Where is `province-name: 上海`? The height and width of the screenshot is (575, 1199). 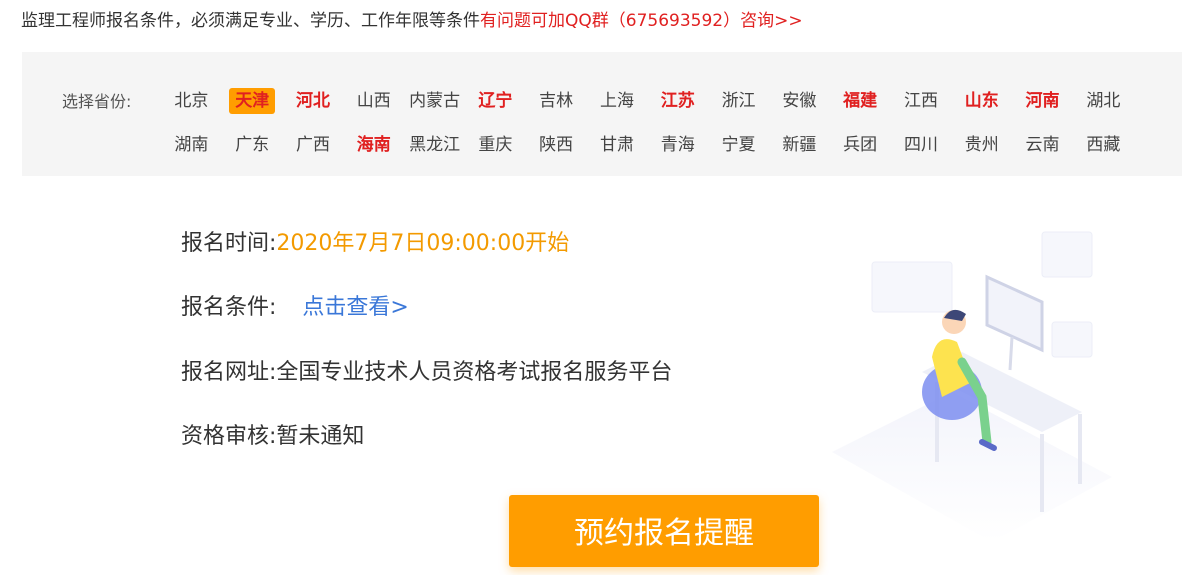 province-name: 上海 is located at coordinates (616, 101).